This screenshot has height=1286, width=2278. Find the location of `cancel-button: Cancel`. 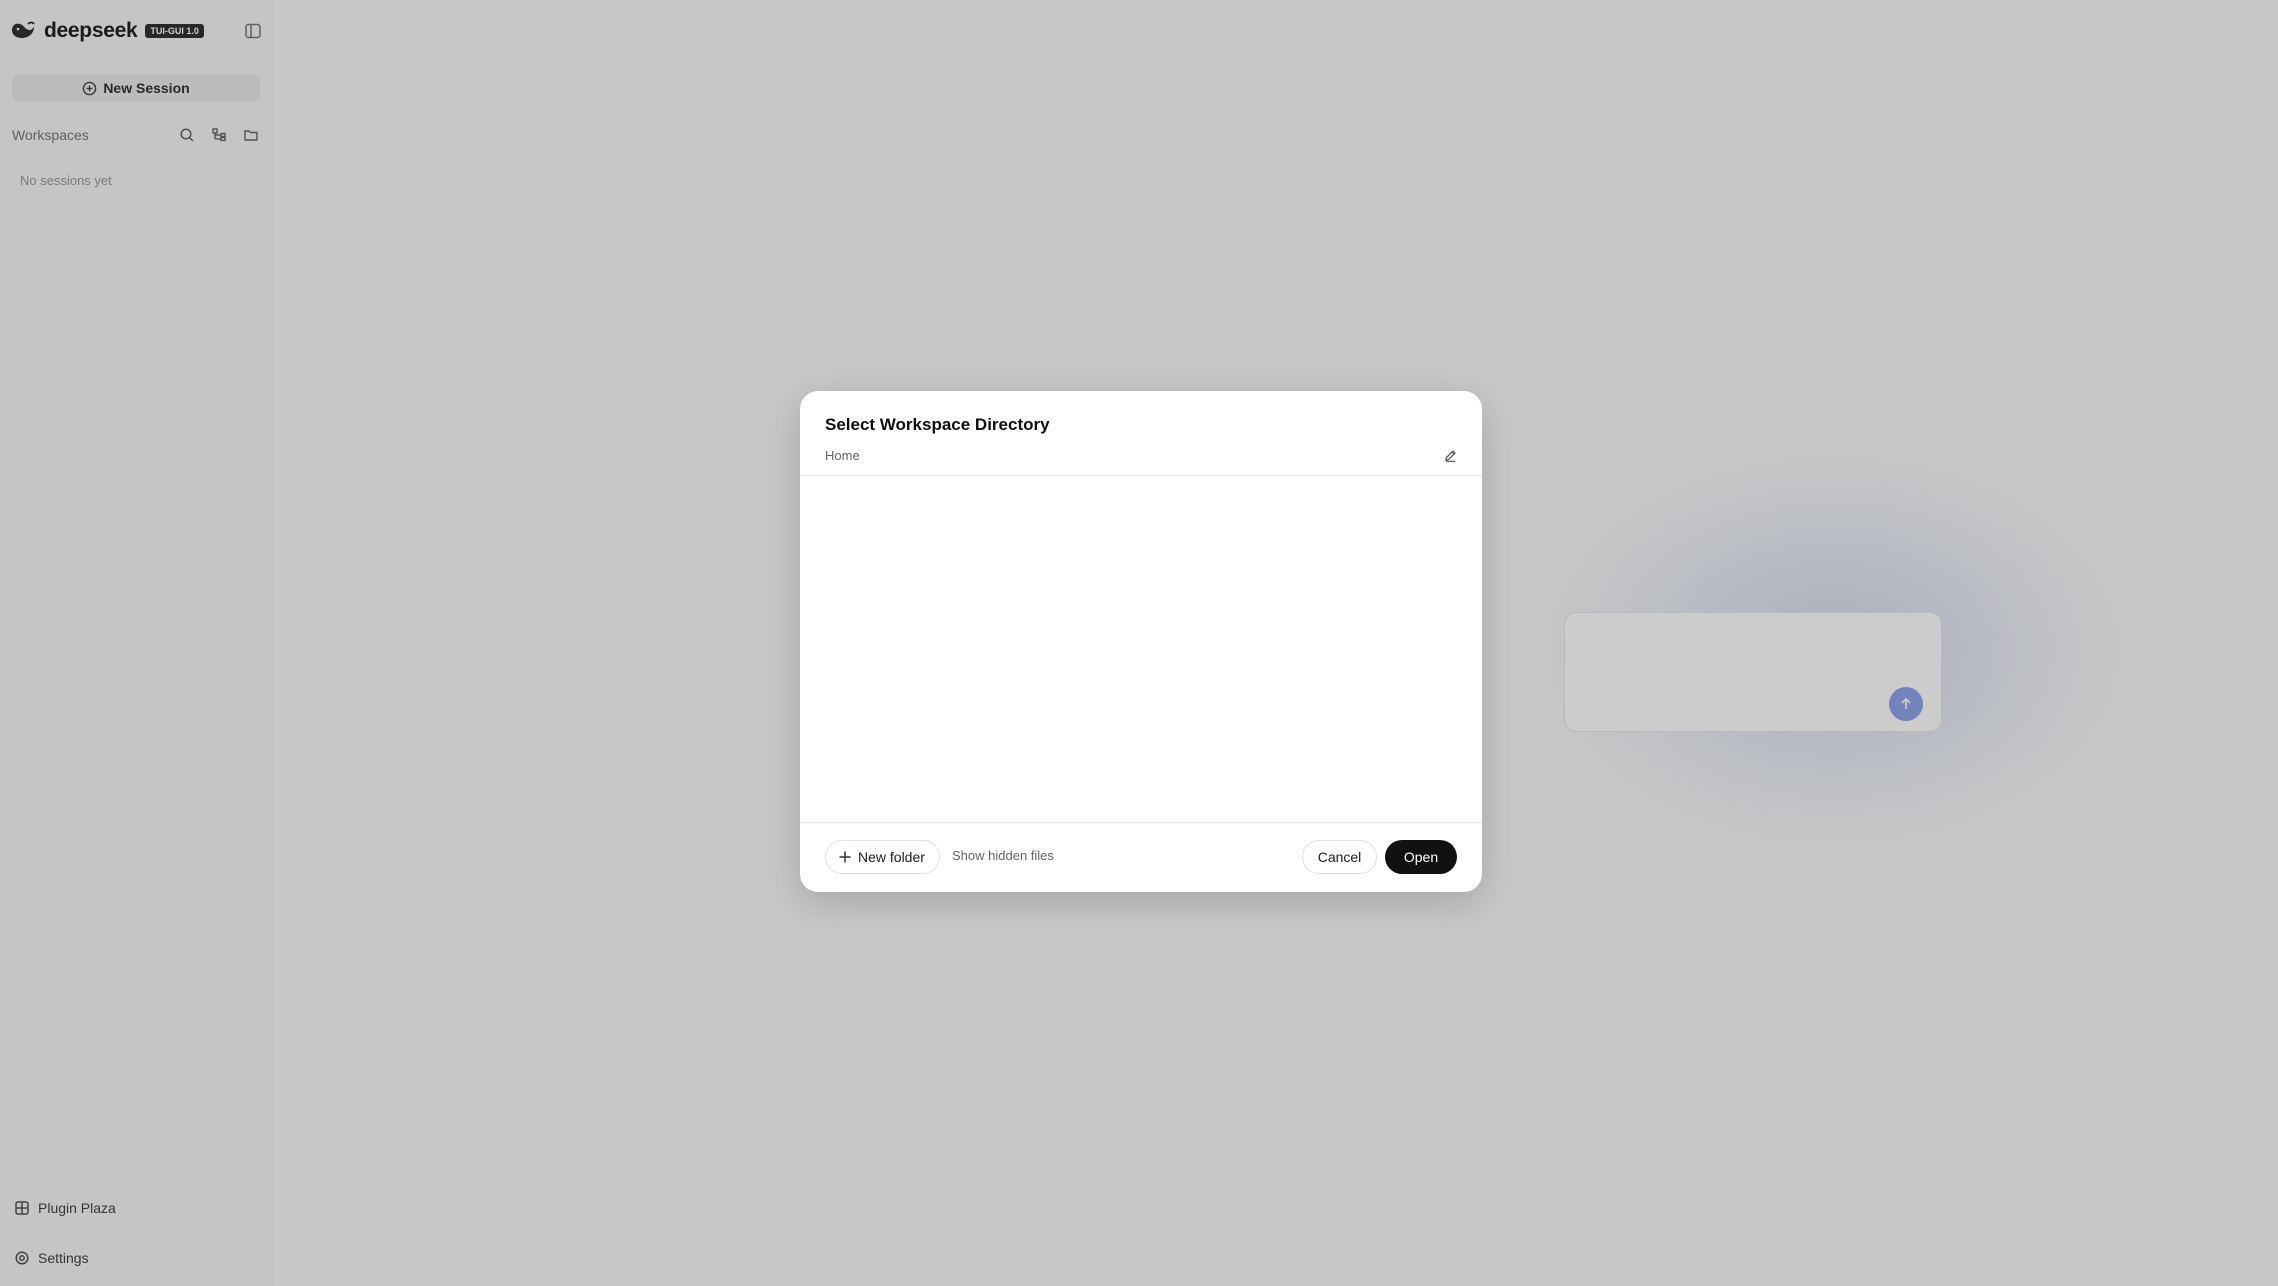

cancel-button: Cancel is located at coordinates (1339, 857).